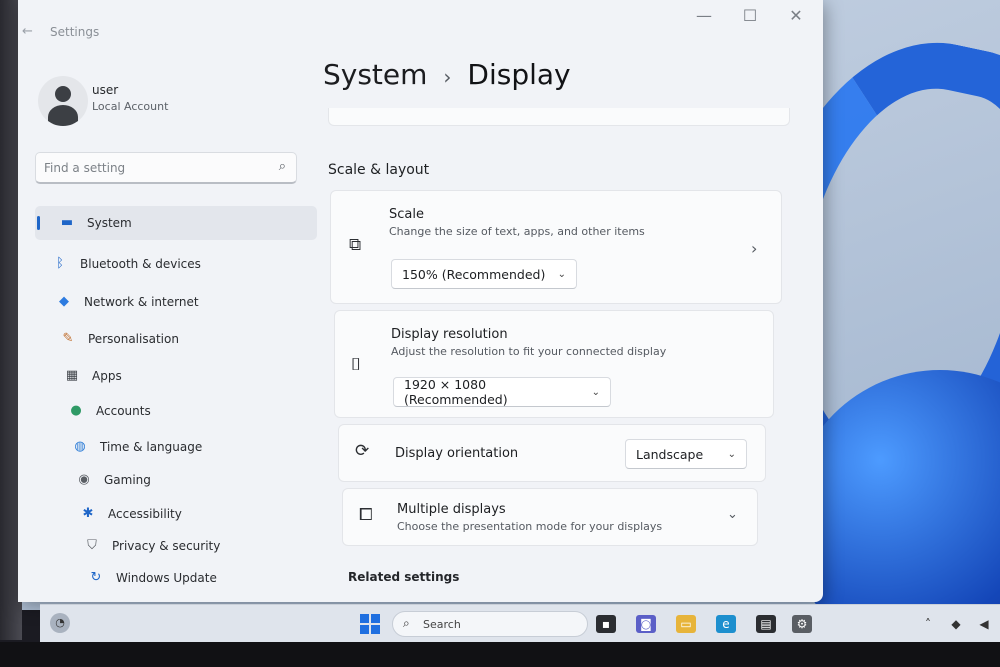 Image resolution: width=1000 pixels, height=667 pixels. I want to click on sidebar-item-personalisation: ✎ Personalisation, so click(176, 339).